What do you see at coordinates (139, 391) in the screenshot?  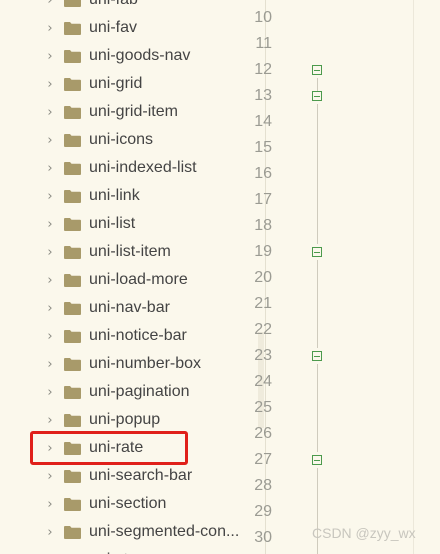 I see `tree-item-label: uni-pagination` at bounding box center [139, 391].